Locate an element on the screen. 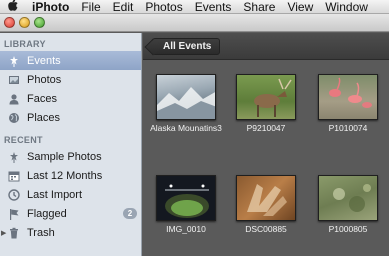 The image size is (389, 256). menu-edit: Edit is located at coordinates (123, 6).